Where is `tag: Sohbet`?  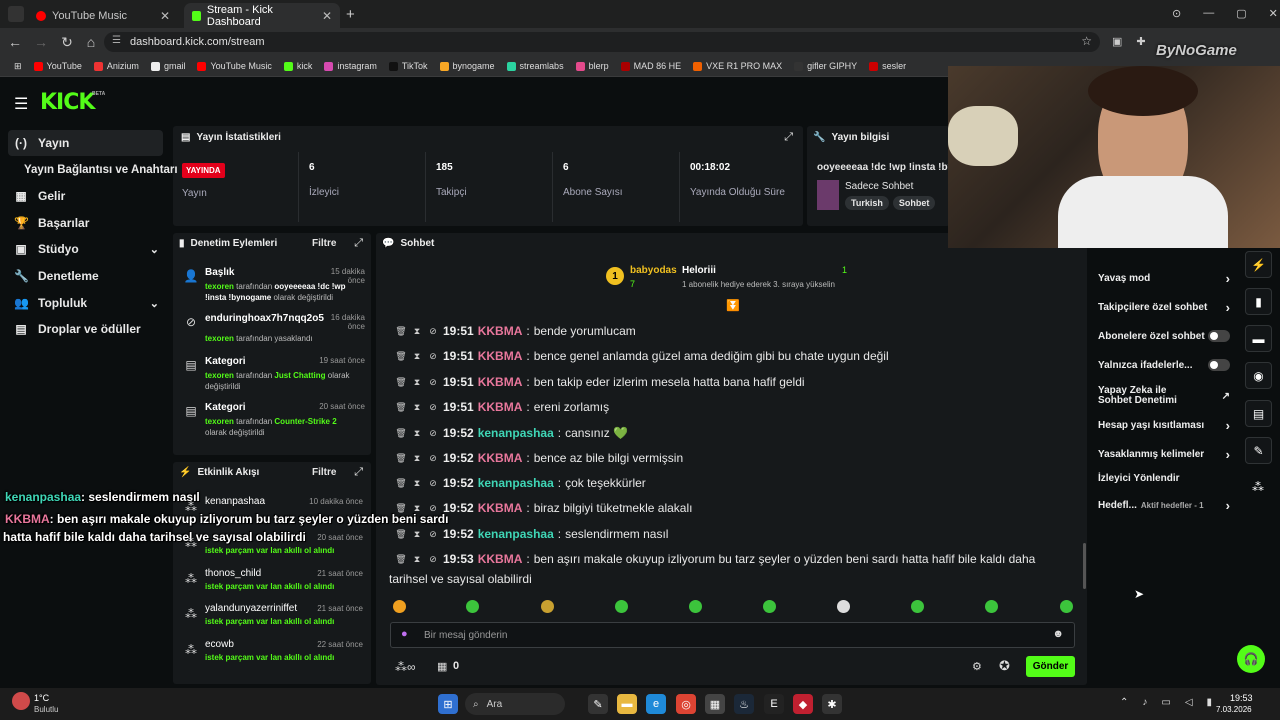 tag: Sohbet is located at coordinates (914, 203).